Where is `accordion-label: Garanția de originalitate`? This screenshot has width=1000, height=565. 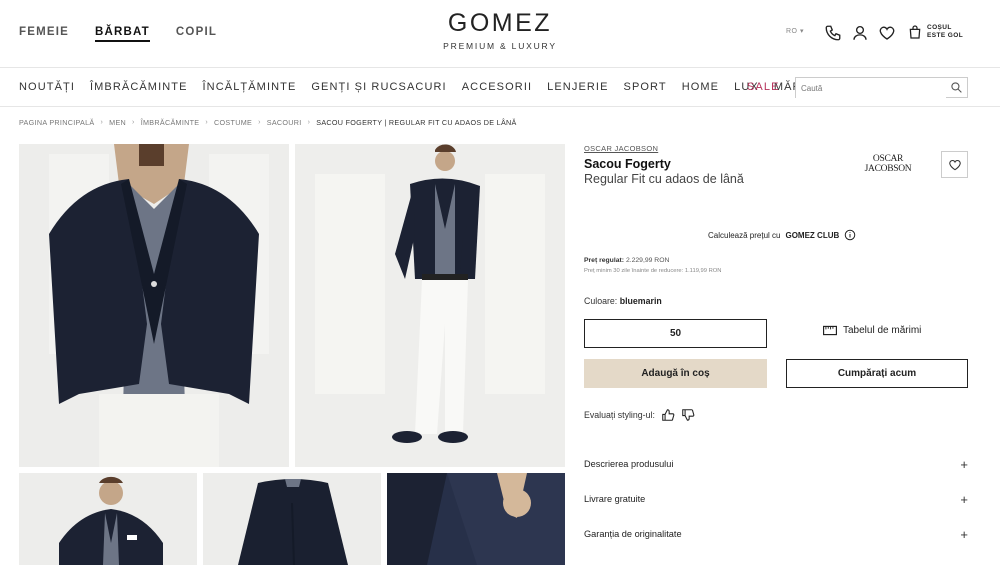
accordion-label: Garanția de originalitate is located at coordinates (633, 534).